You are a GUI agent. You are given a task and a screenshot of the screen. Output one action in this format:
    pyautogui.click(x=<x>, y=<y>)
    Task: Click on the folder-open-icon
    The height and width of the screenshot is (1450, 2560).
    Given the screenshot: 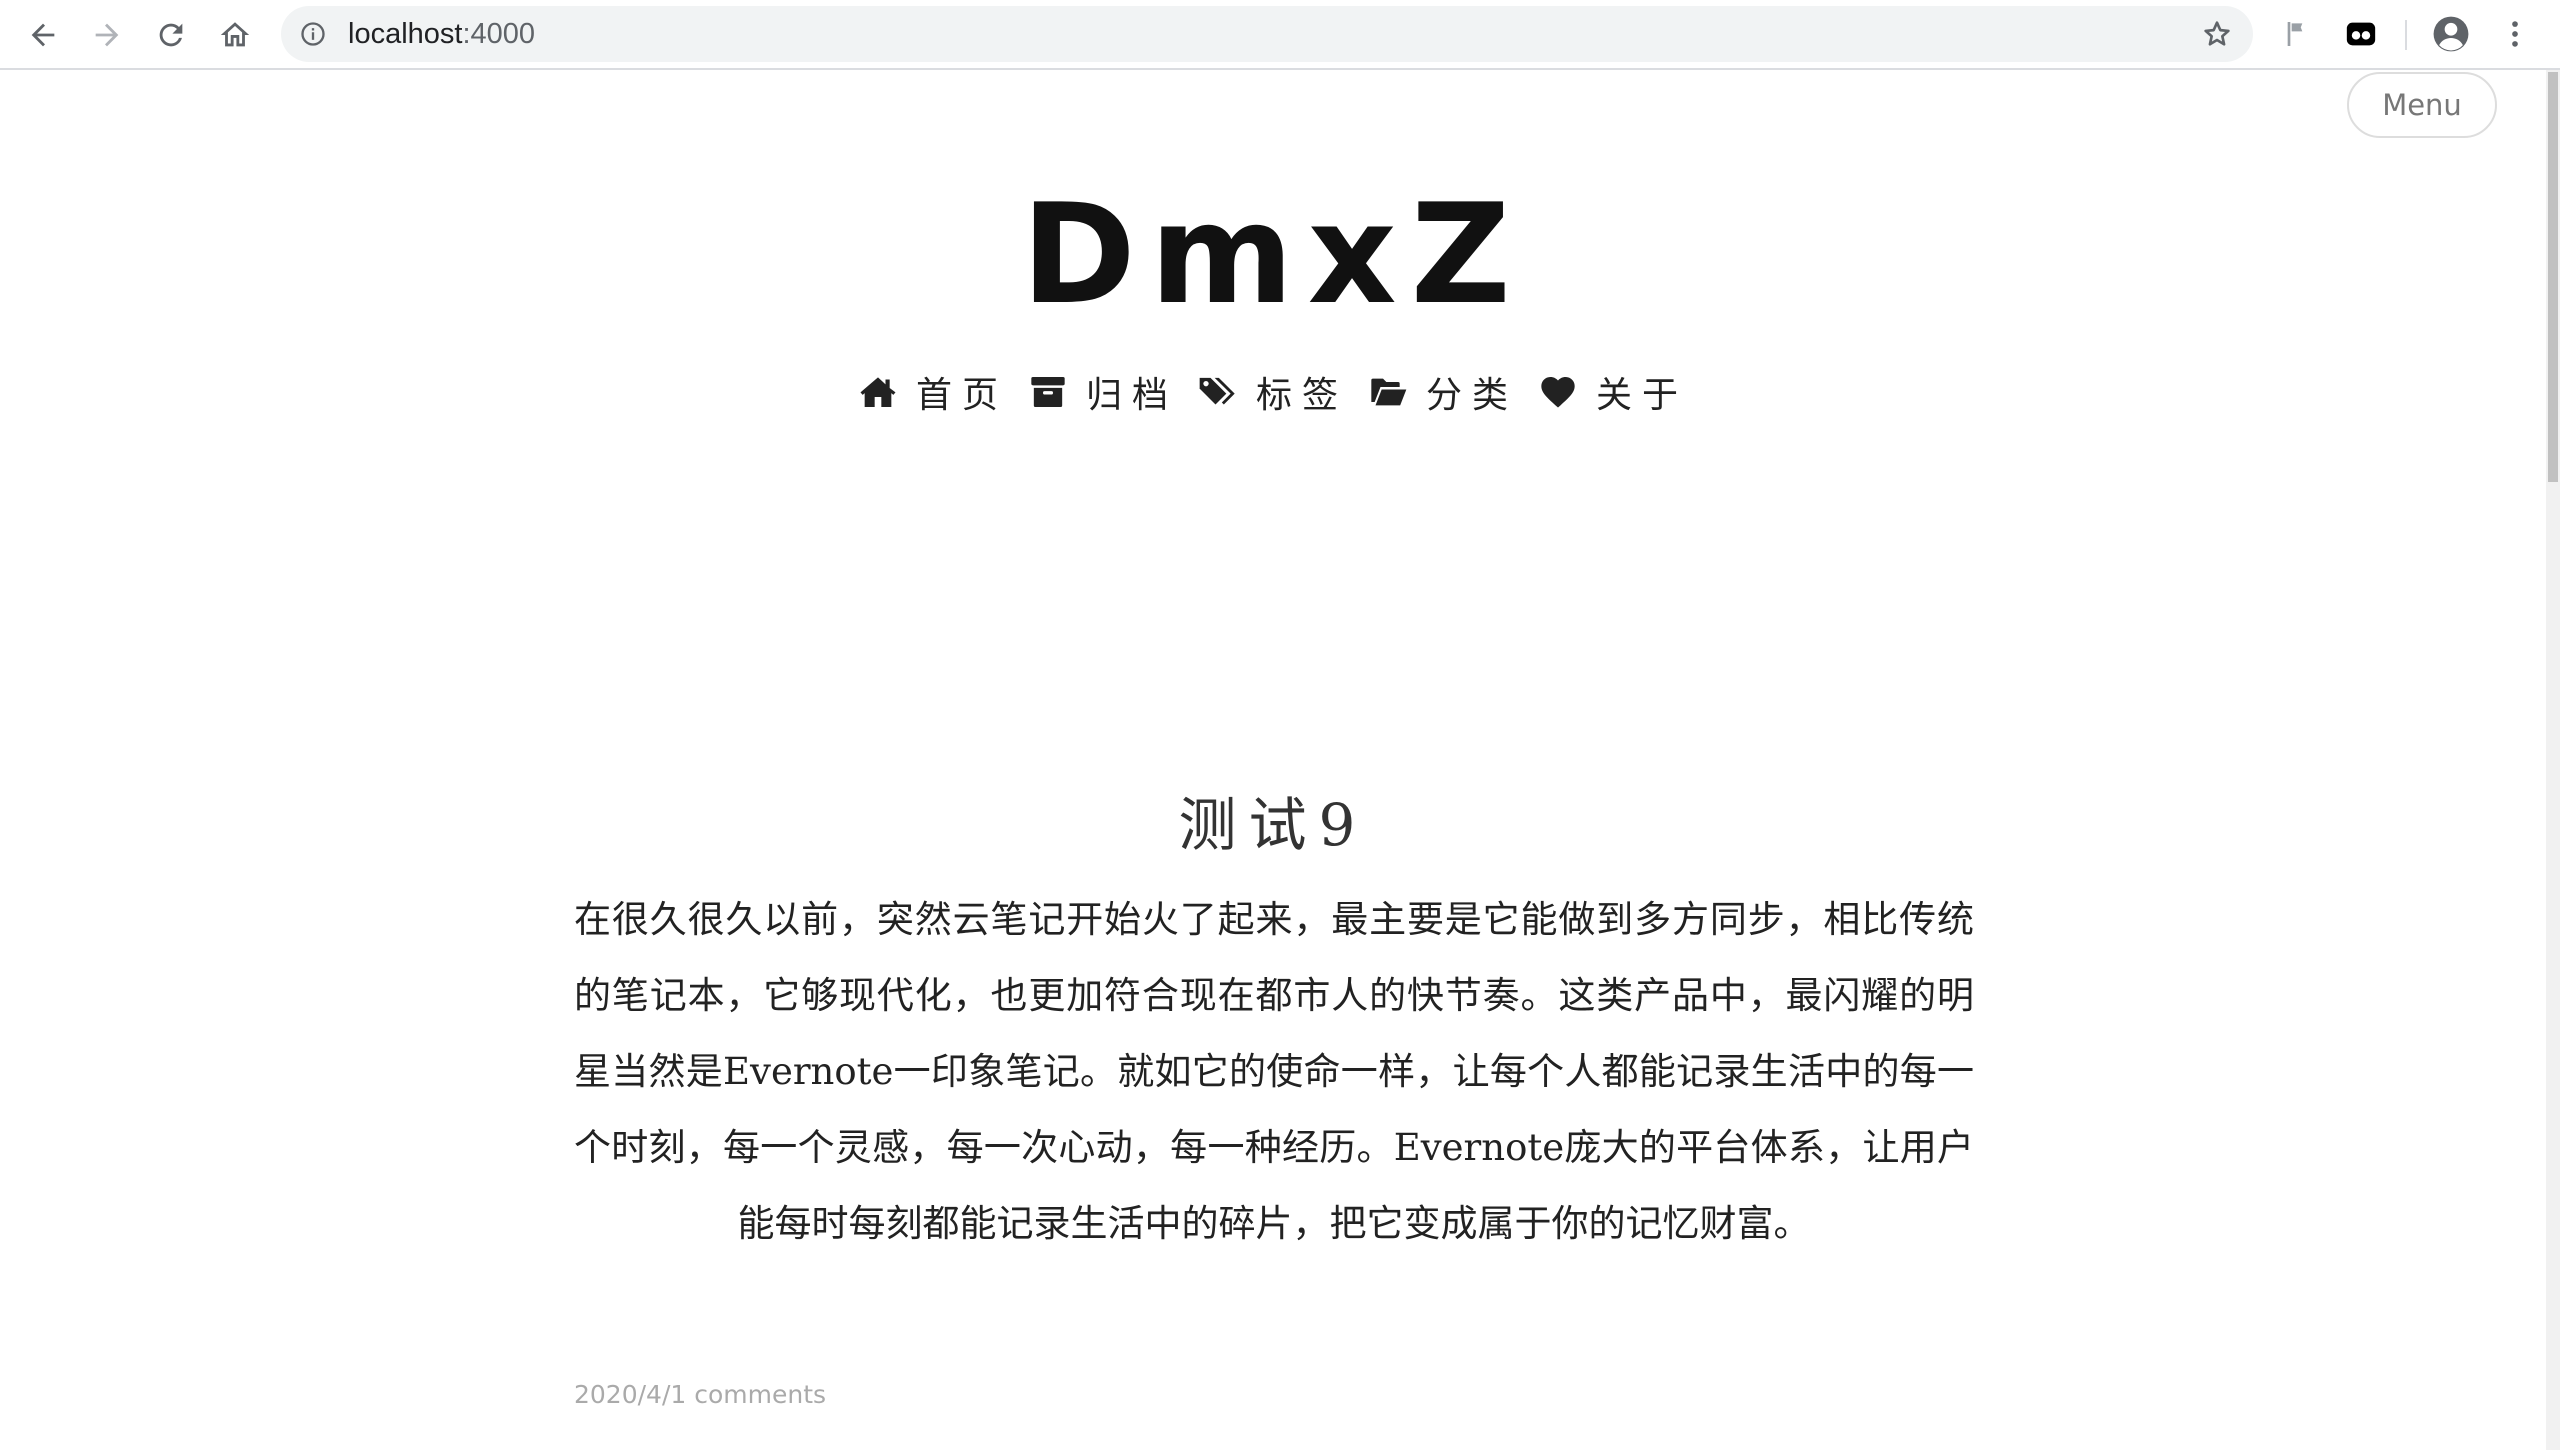 What is the action you would take?
    pyautogui.click(x=1389, y=392)
    